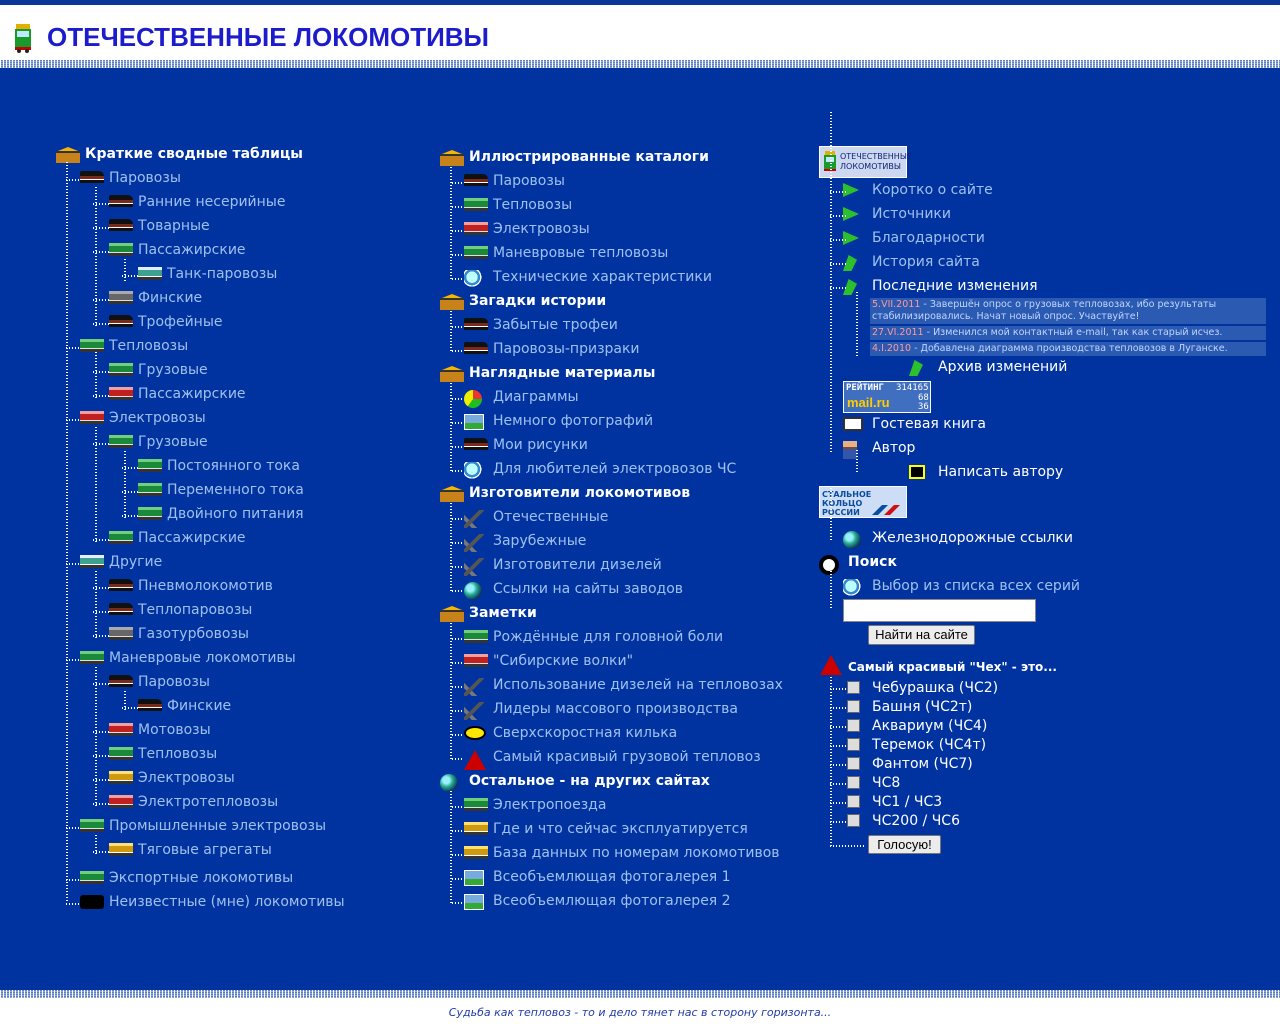 The image size is (1280, 1024). I want to click on col2-item: Для любителей электровозов ЧС, so click(614, 469).